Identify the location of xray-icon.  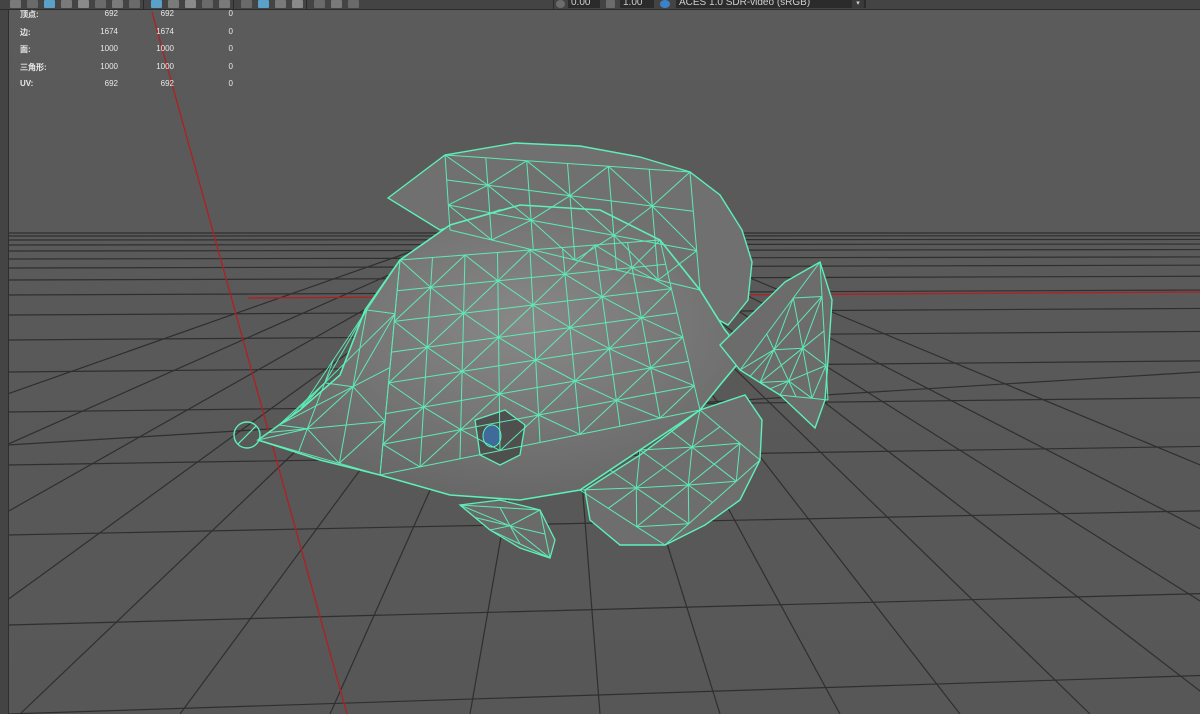
(297, 4).